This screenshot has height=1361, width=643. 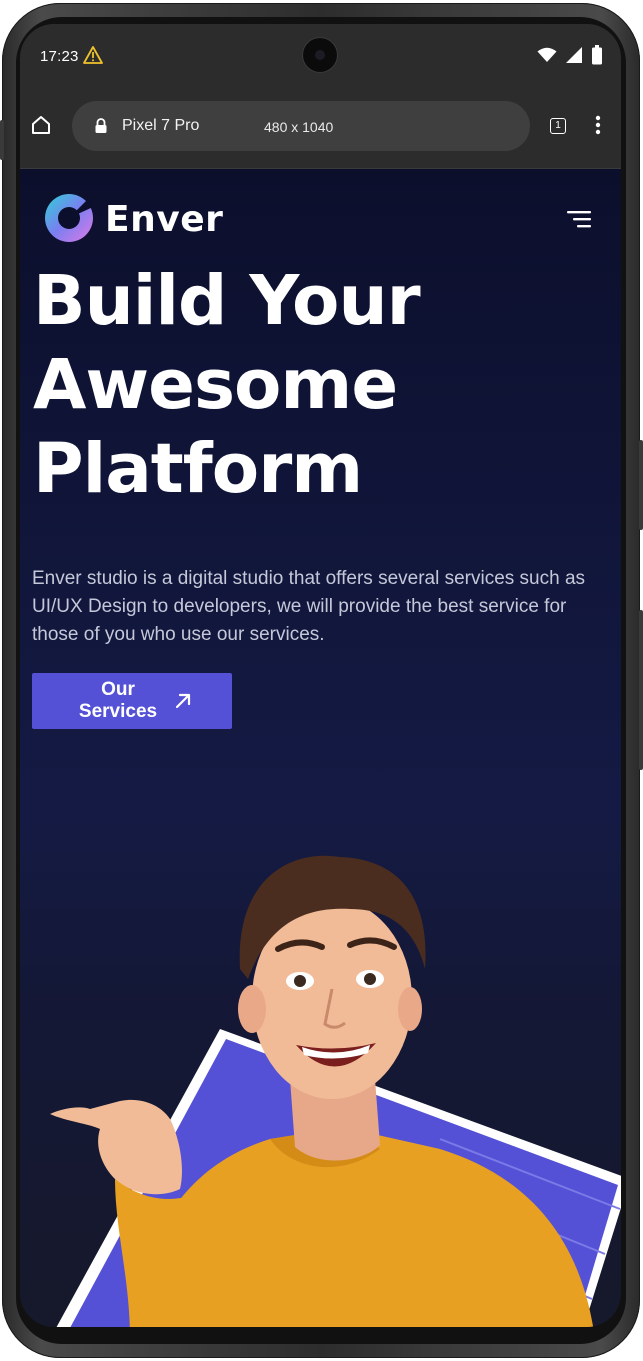 What do you see at coordinates (161, 125) in the screenshot?
I see `device-name: Pixel 7 Pro` at bounding box center [161, 125].